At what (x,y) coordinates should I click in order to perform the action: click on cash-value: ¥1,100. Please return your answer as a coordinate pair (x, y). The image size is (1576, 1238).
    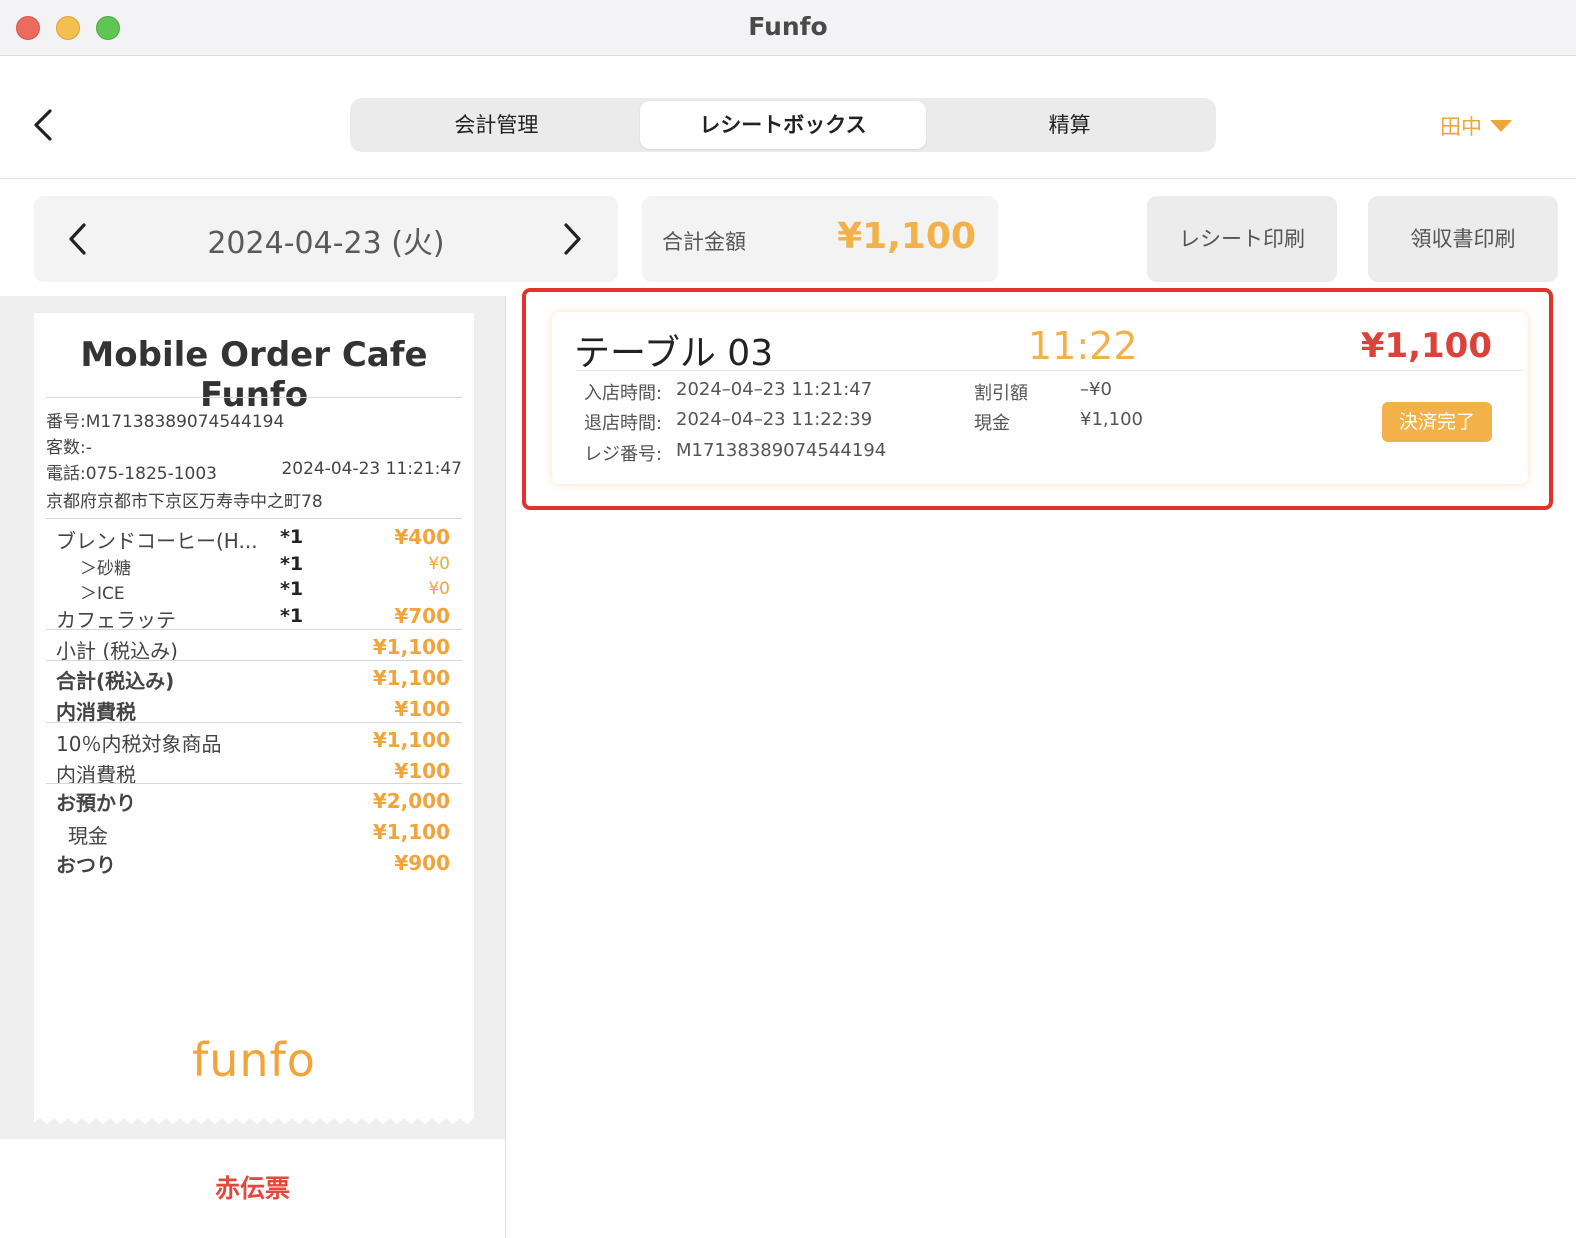
    Looking at the image, I should click on (411, 832).